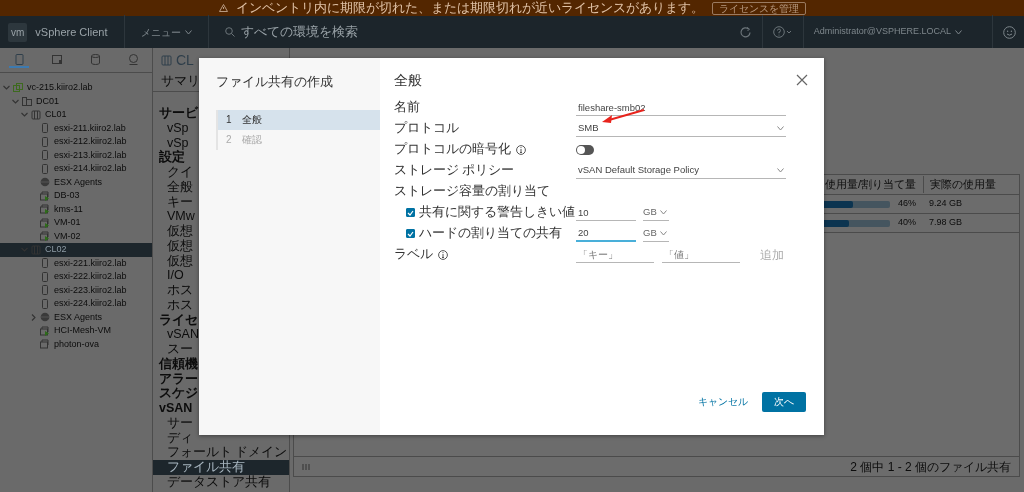 The height and width of the screenshot is (492, 1024). Describe the element at coordinates (76, 344) in the screenshot. I see `tree-item: photon-ova` at that location.